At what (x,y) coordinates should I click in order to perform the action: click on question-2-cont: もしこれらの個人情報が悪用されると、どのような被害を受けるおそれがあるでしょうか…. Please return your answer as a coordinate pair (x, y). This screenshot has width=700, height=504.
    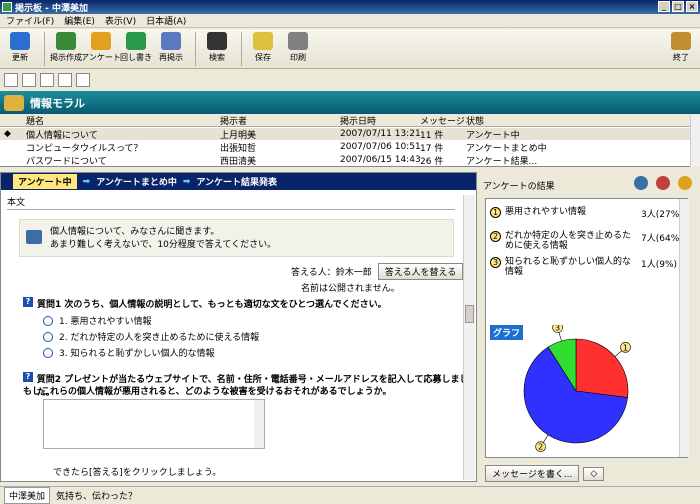
    Looking at the image, I should click on (207, 390).